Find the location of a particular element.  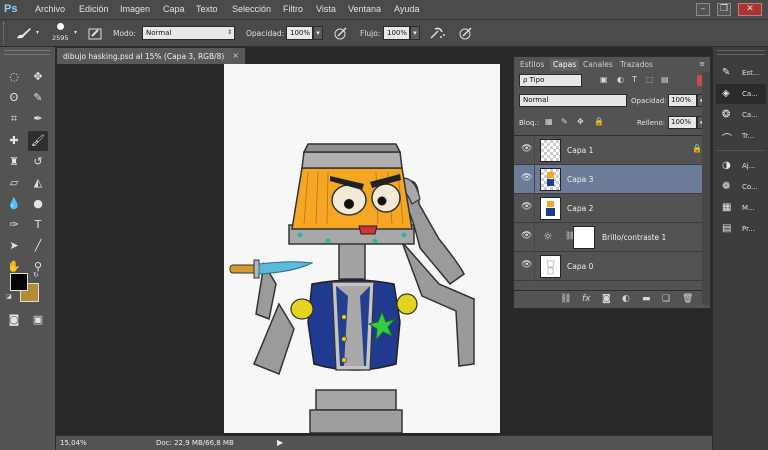

eraser-tool-icon: ▱ is located at coordinates (14, 183).